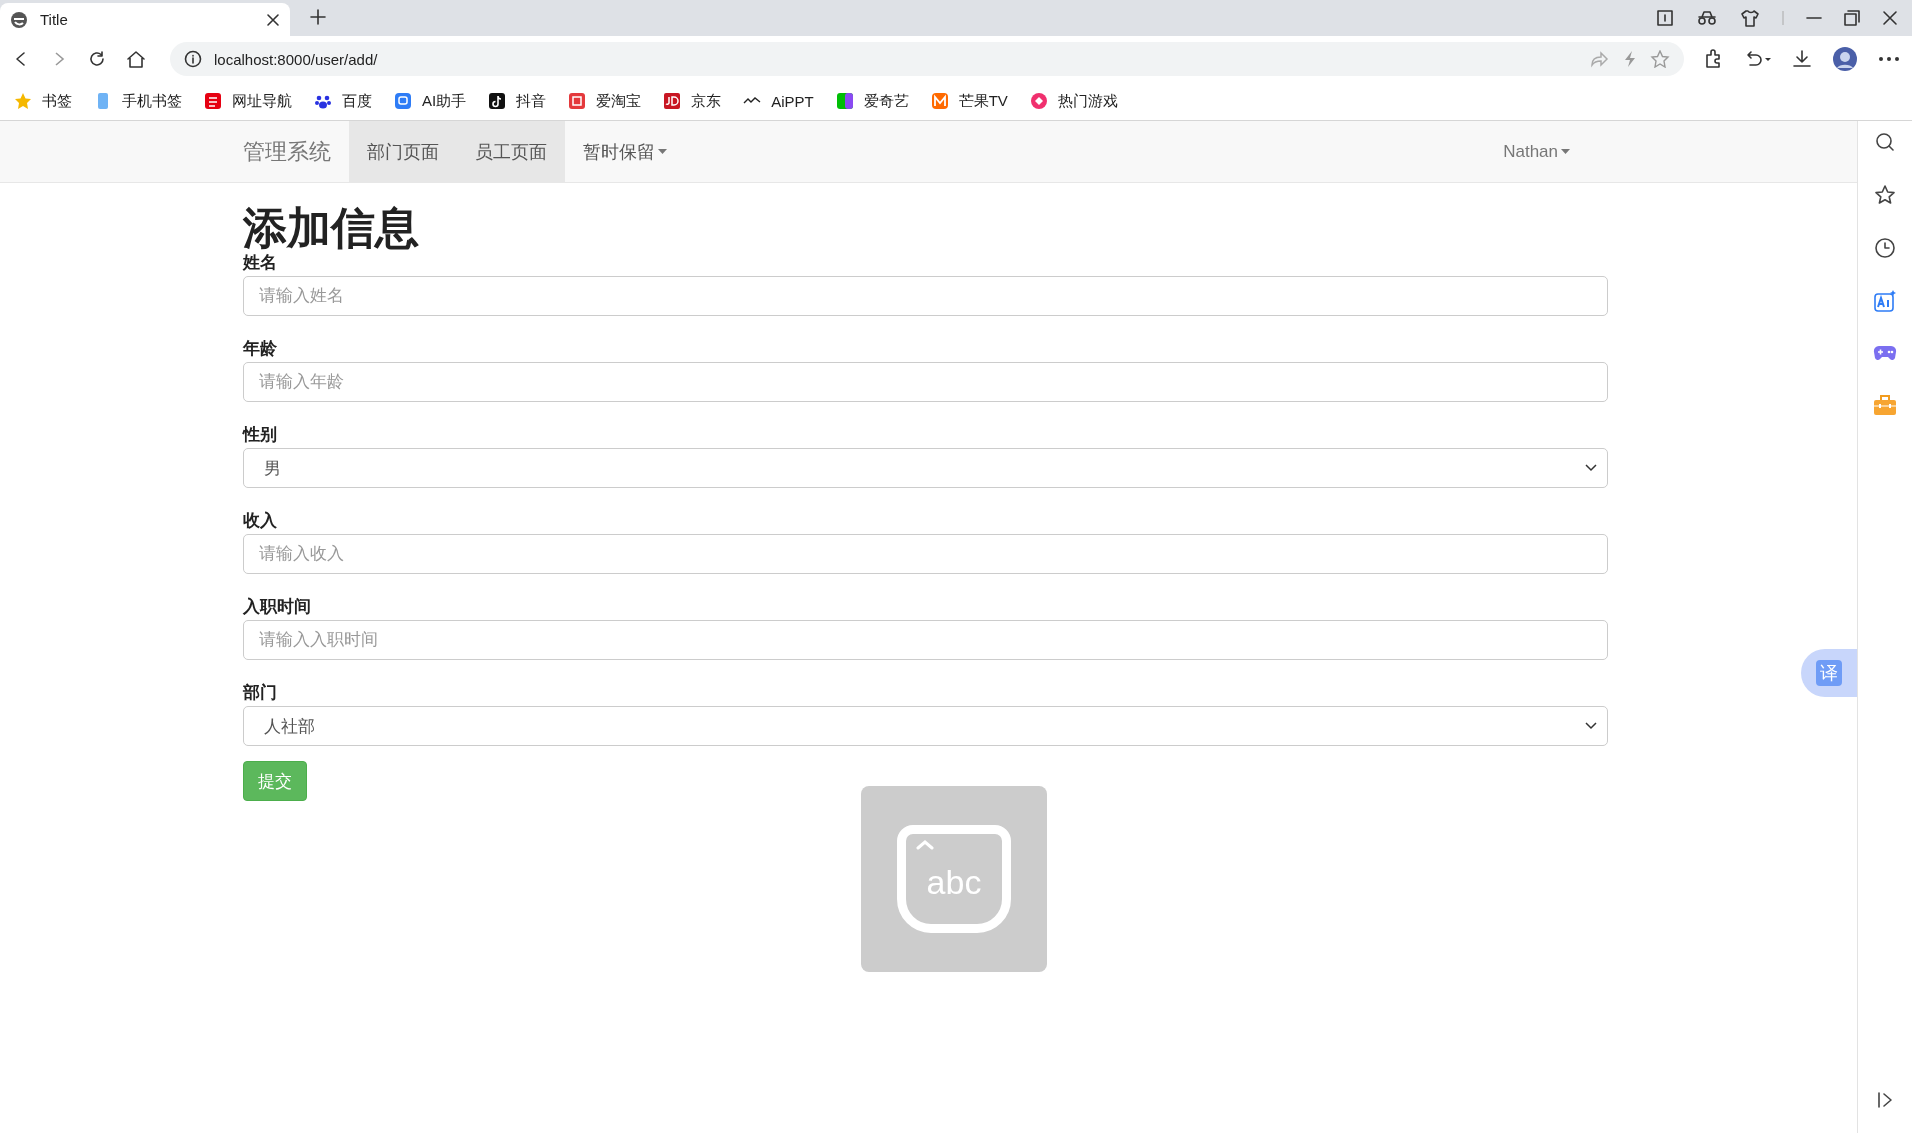 The image size is (1912, 1133). Describe the element at coordinates (511, 151) in the screenshot. I see `nav-link: 员工页面` at that location.